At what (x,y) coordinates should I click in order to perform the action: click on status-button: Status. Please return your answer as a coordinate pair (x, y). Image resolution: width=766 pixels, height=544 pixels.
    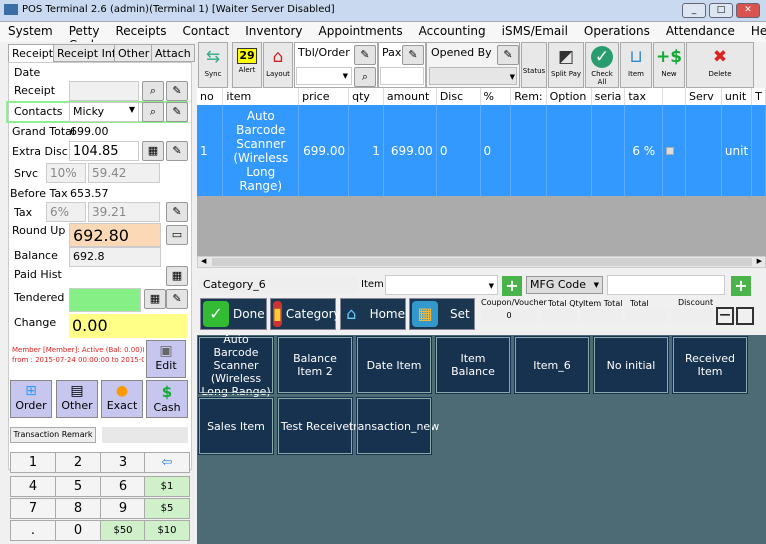
    Looking at the image, I should click on (534, 65).